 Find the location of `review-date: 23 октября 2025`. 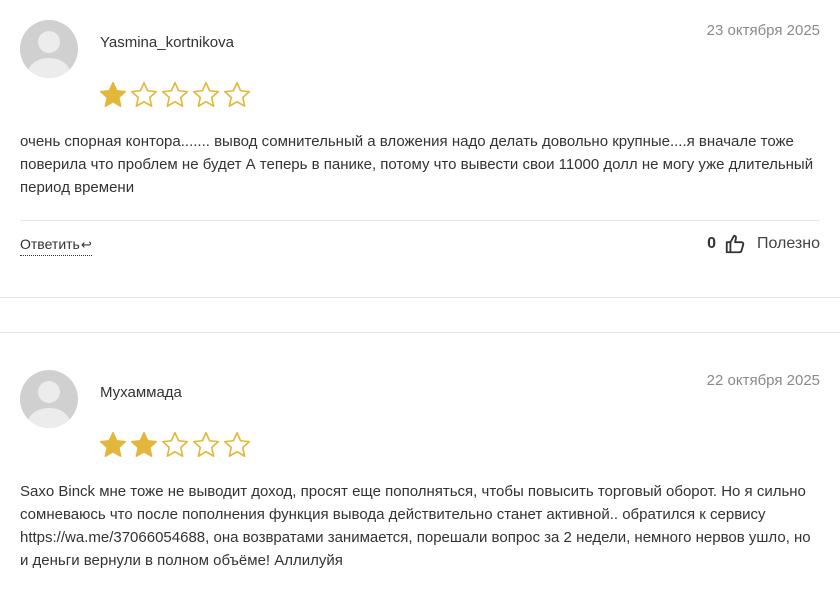

review-date: 23 октября 2025 is located at coordinates (763, 30).